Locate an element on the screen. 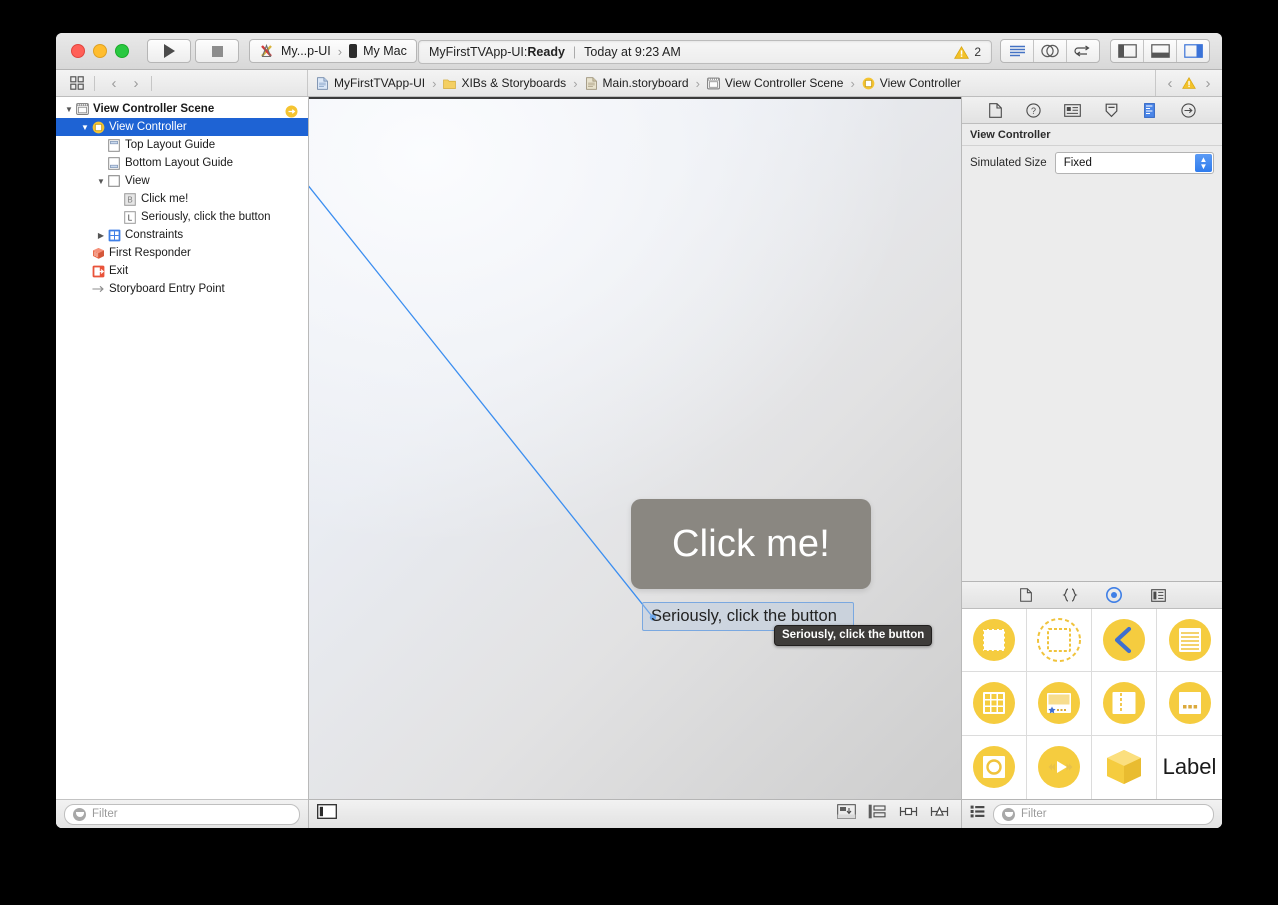  outline-row: First Responder is located at coordinates (182, 253).